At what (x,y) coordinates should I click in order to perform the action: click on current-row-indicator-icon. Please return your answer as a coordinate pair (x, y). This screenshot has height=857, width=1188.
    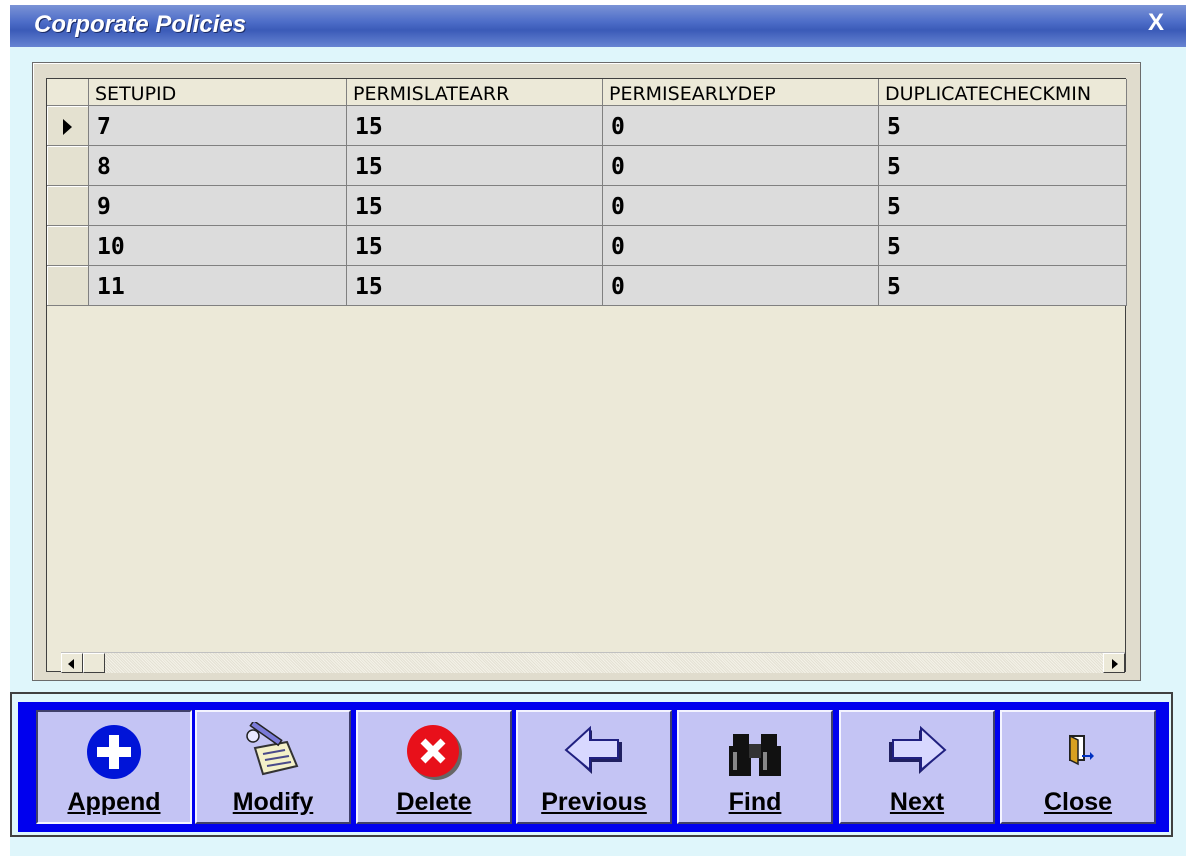
    Looking at the image, I should click on (67, 127).